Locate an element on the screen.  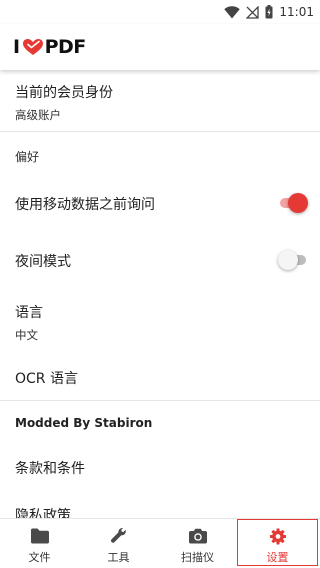
logo-text-pdf: PDF is located at coordinates (65, 47).